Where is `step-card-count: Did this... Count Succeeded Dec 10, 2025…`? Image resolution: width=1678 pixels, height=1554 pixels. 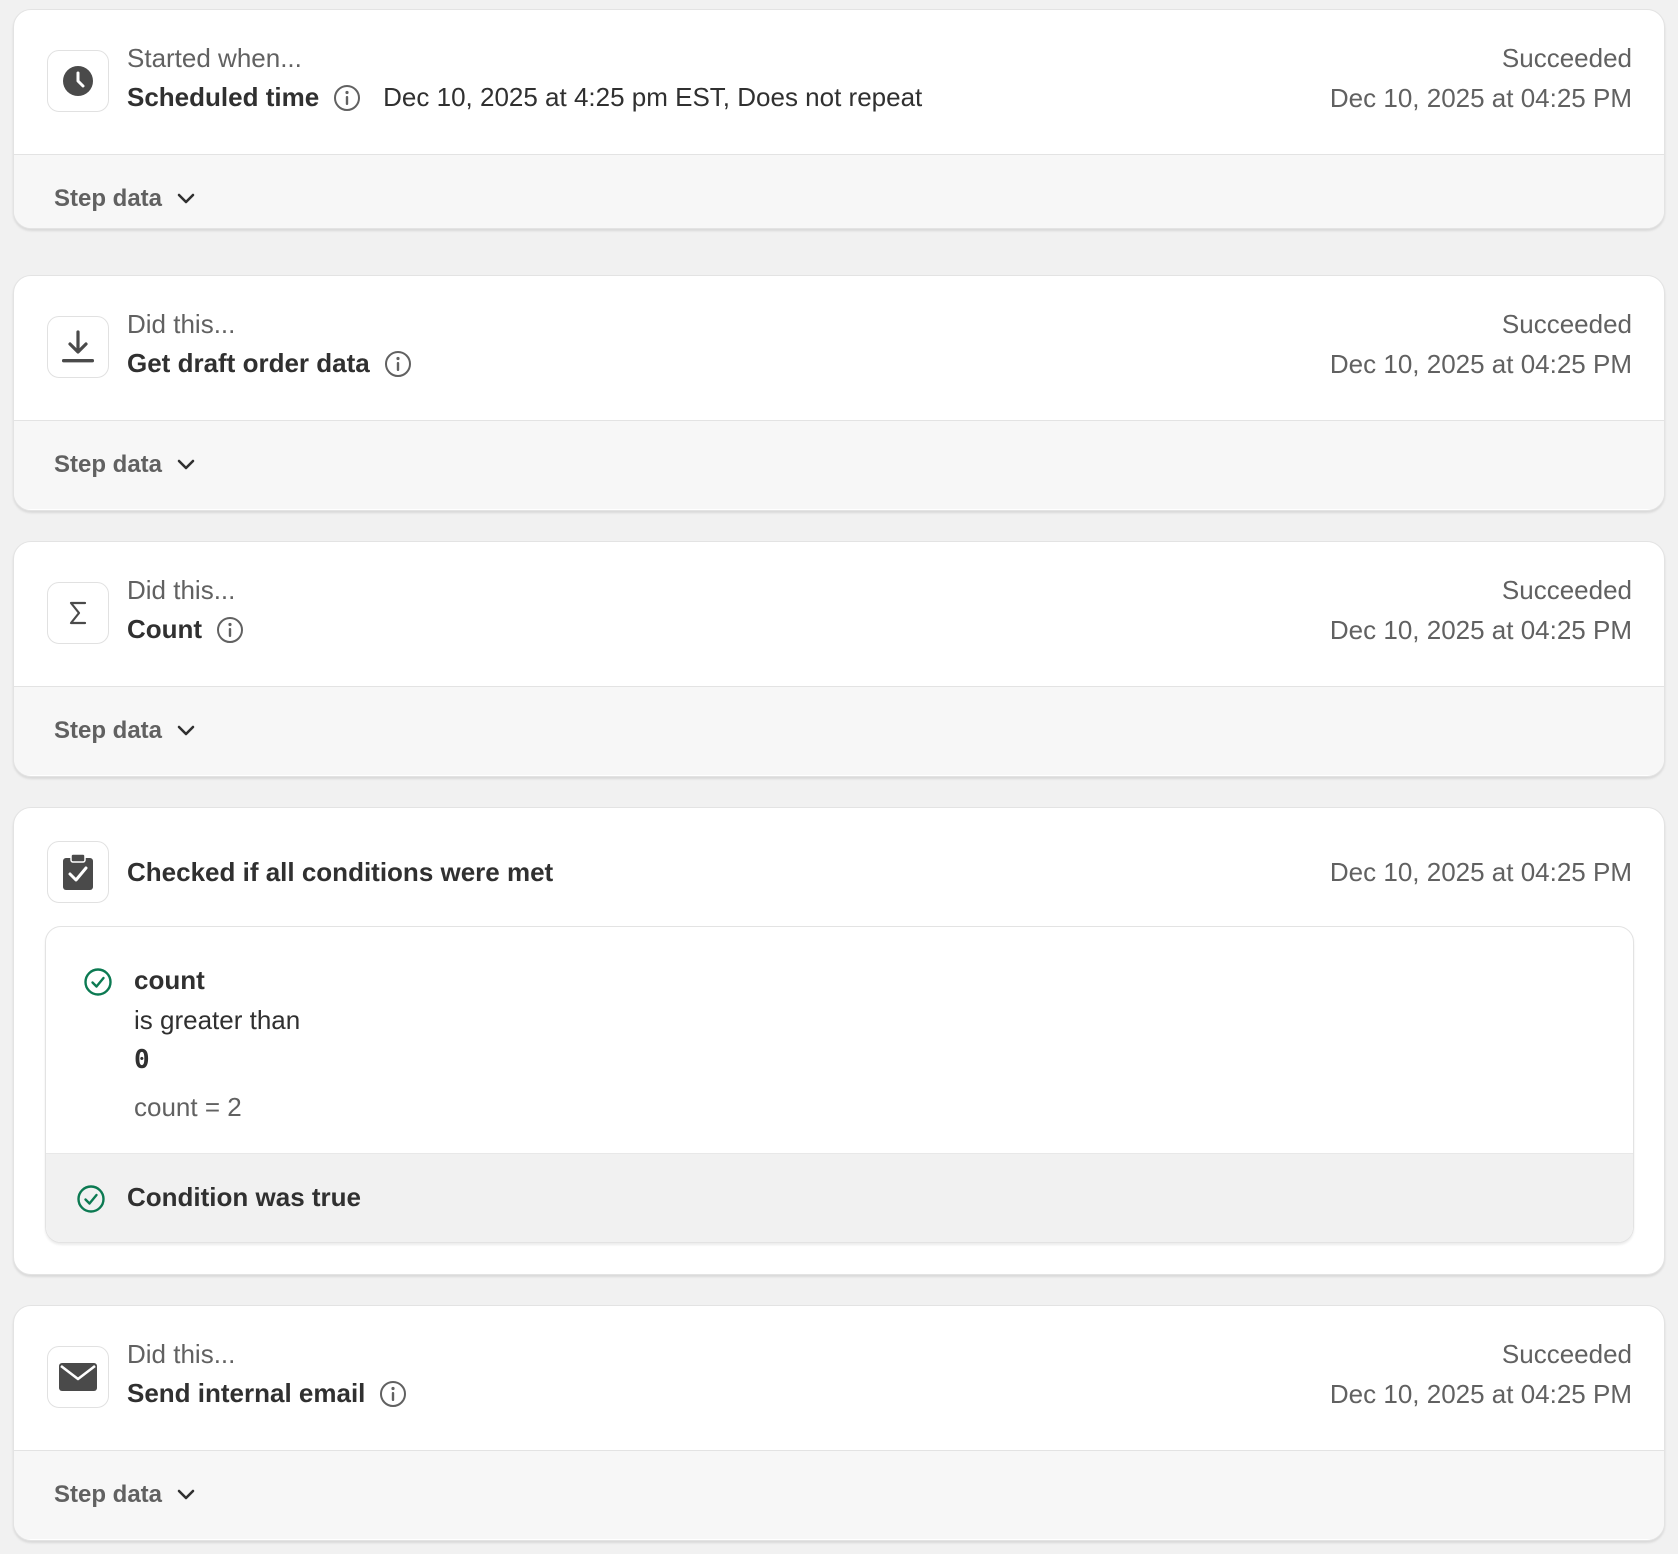 step-card-count: Did this... Count Succeeded Dec 10, 2025… is located at coordinates (839, 659).